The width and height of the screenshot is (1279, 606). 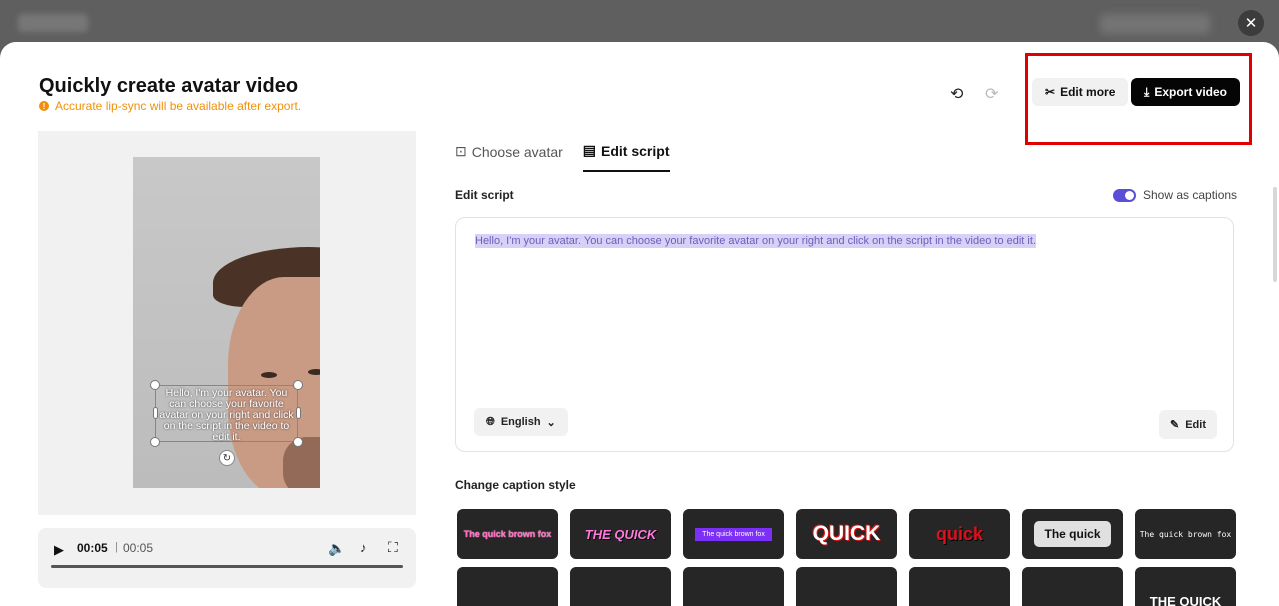 I want to click on language-select: 🌐︎ English ⌄, so click(x=521, y=422).